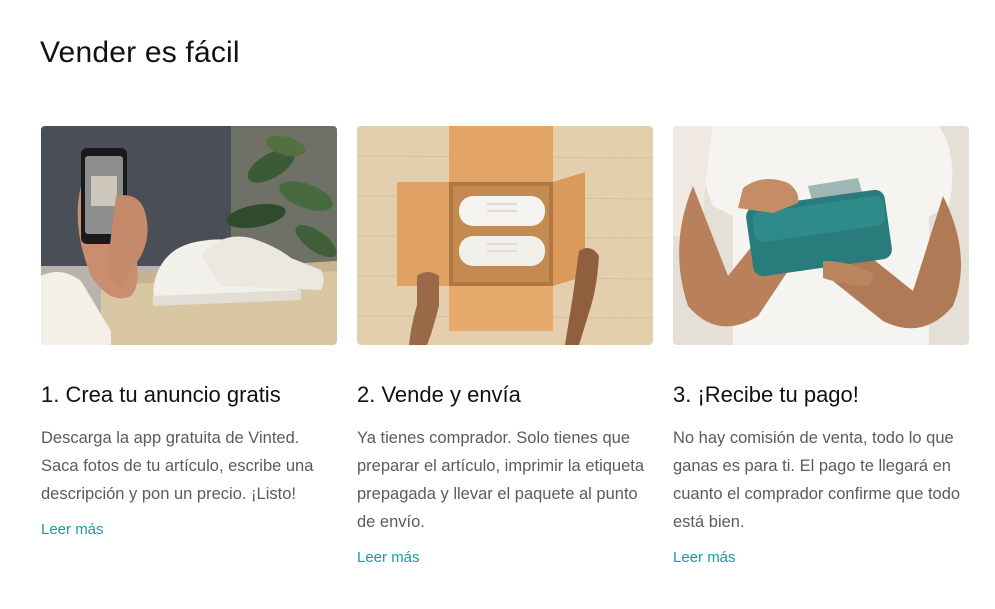 The width and height of the screenshot is (995, 609). I want to click on wallet-payment-image, so click(821, 235).